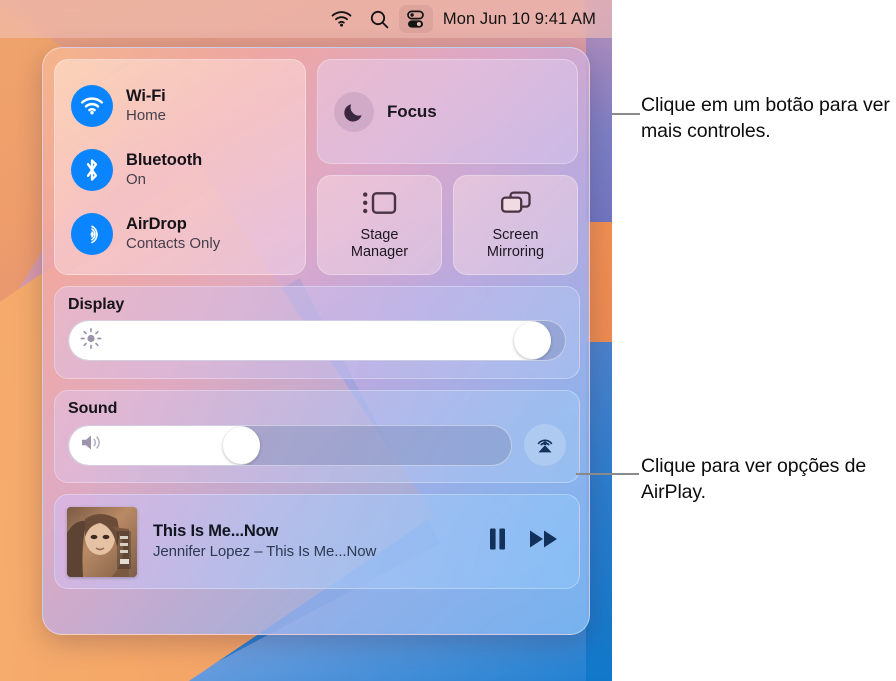 The height and width of the screenshot is (681, 896). What do you see at coordinates (515, 251) in the screenshot?
I see `screen-mirroring-label-line2: Mirroring` at bounding box center [515, 251].